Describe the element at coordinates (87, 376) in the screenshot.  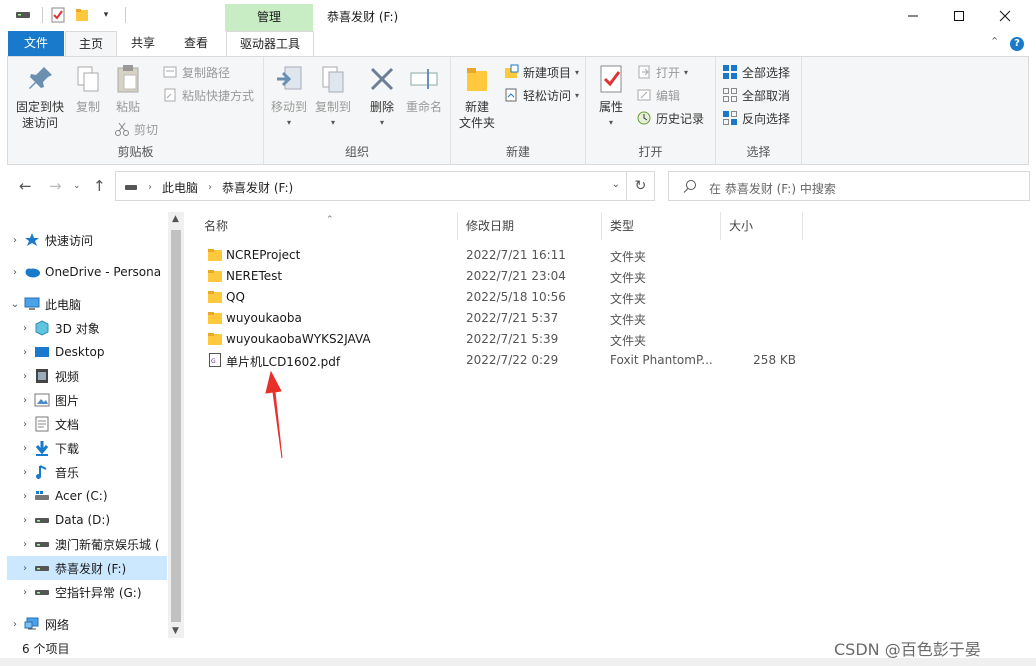
I see `nav-item-videos: › 视频` at that location.